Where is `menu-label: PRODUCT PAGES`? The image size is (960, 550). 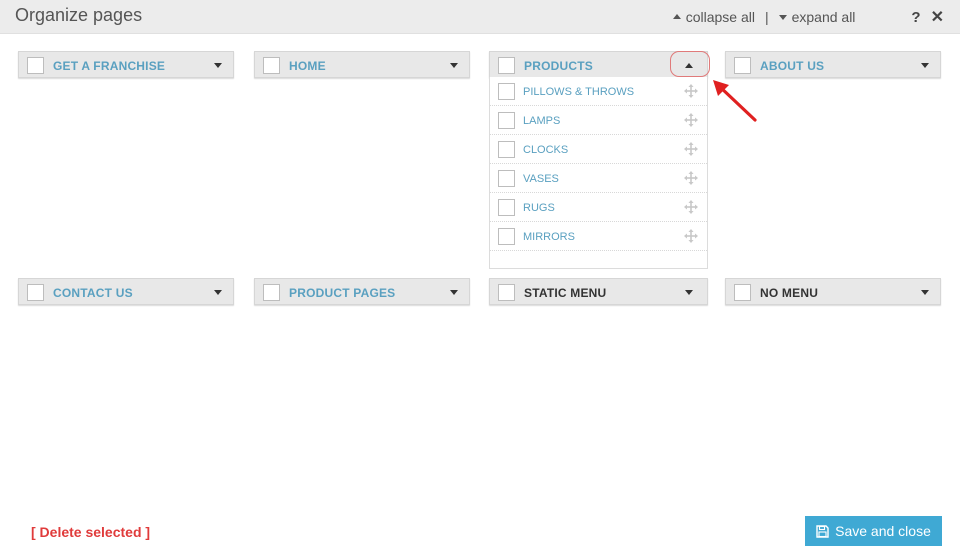
menu-label: PRODUCT PAGES is located at coordinates (342, 293).